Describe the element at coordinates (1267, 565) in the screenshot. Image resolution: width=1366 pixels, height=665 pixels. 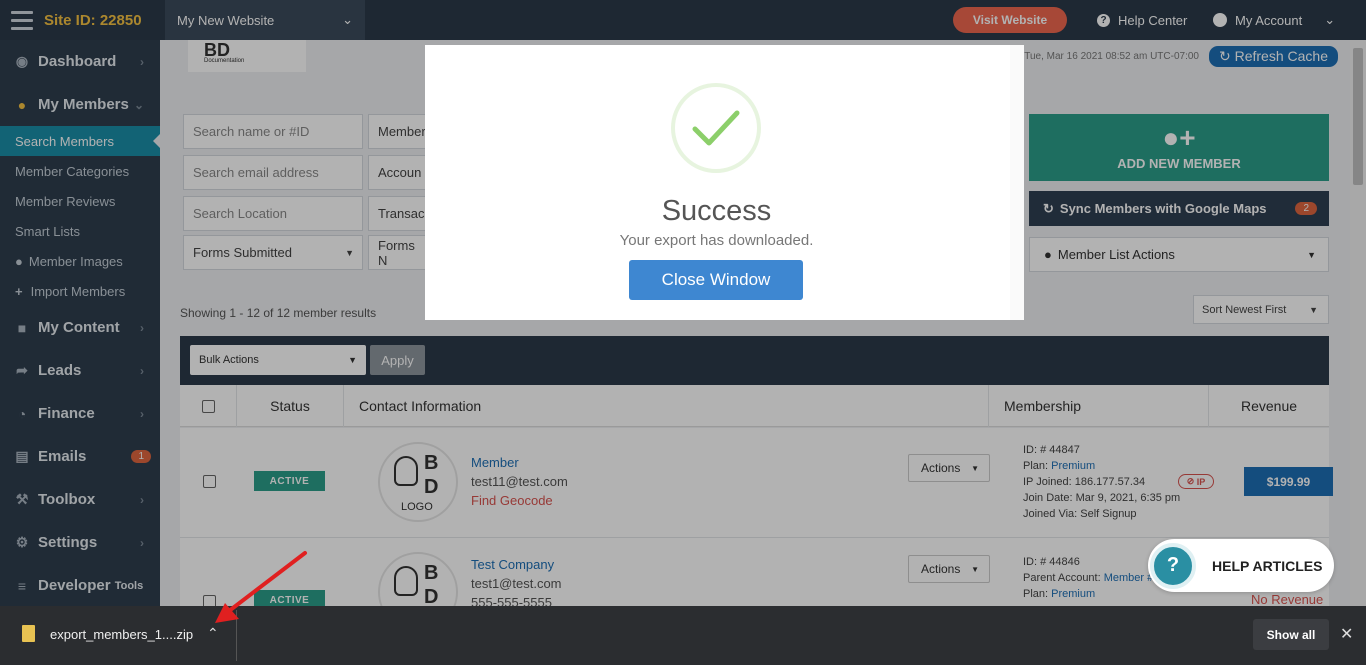
I see `help-articles-label: HELP ARTICLES` at that location.